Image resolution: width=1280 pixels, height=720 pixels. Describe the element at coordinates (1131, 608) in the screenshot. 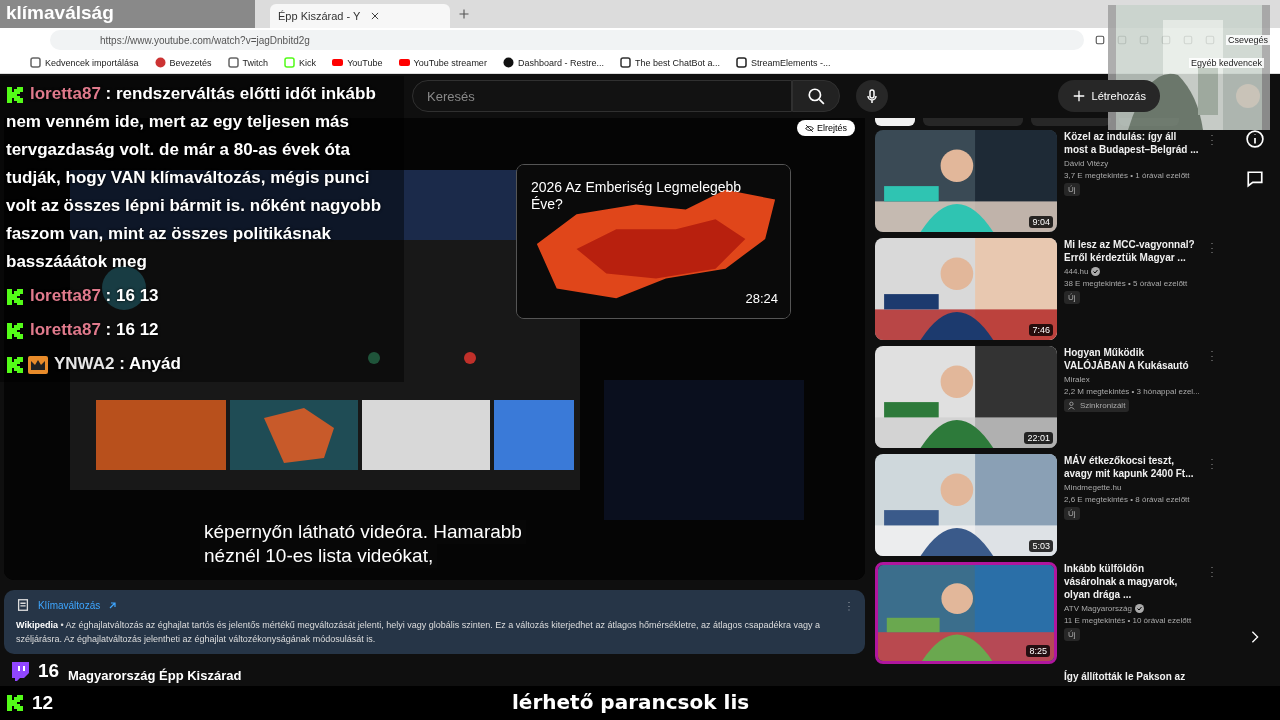

I see `channel-name: ATV Magyarország` at that location.